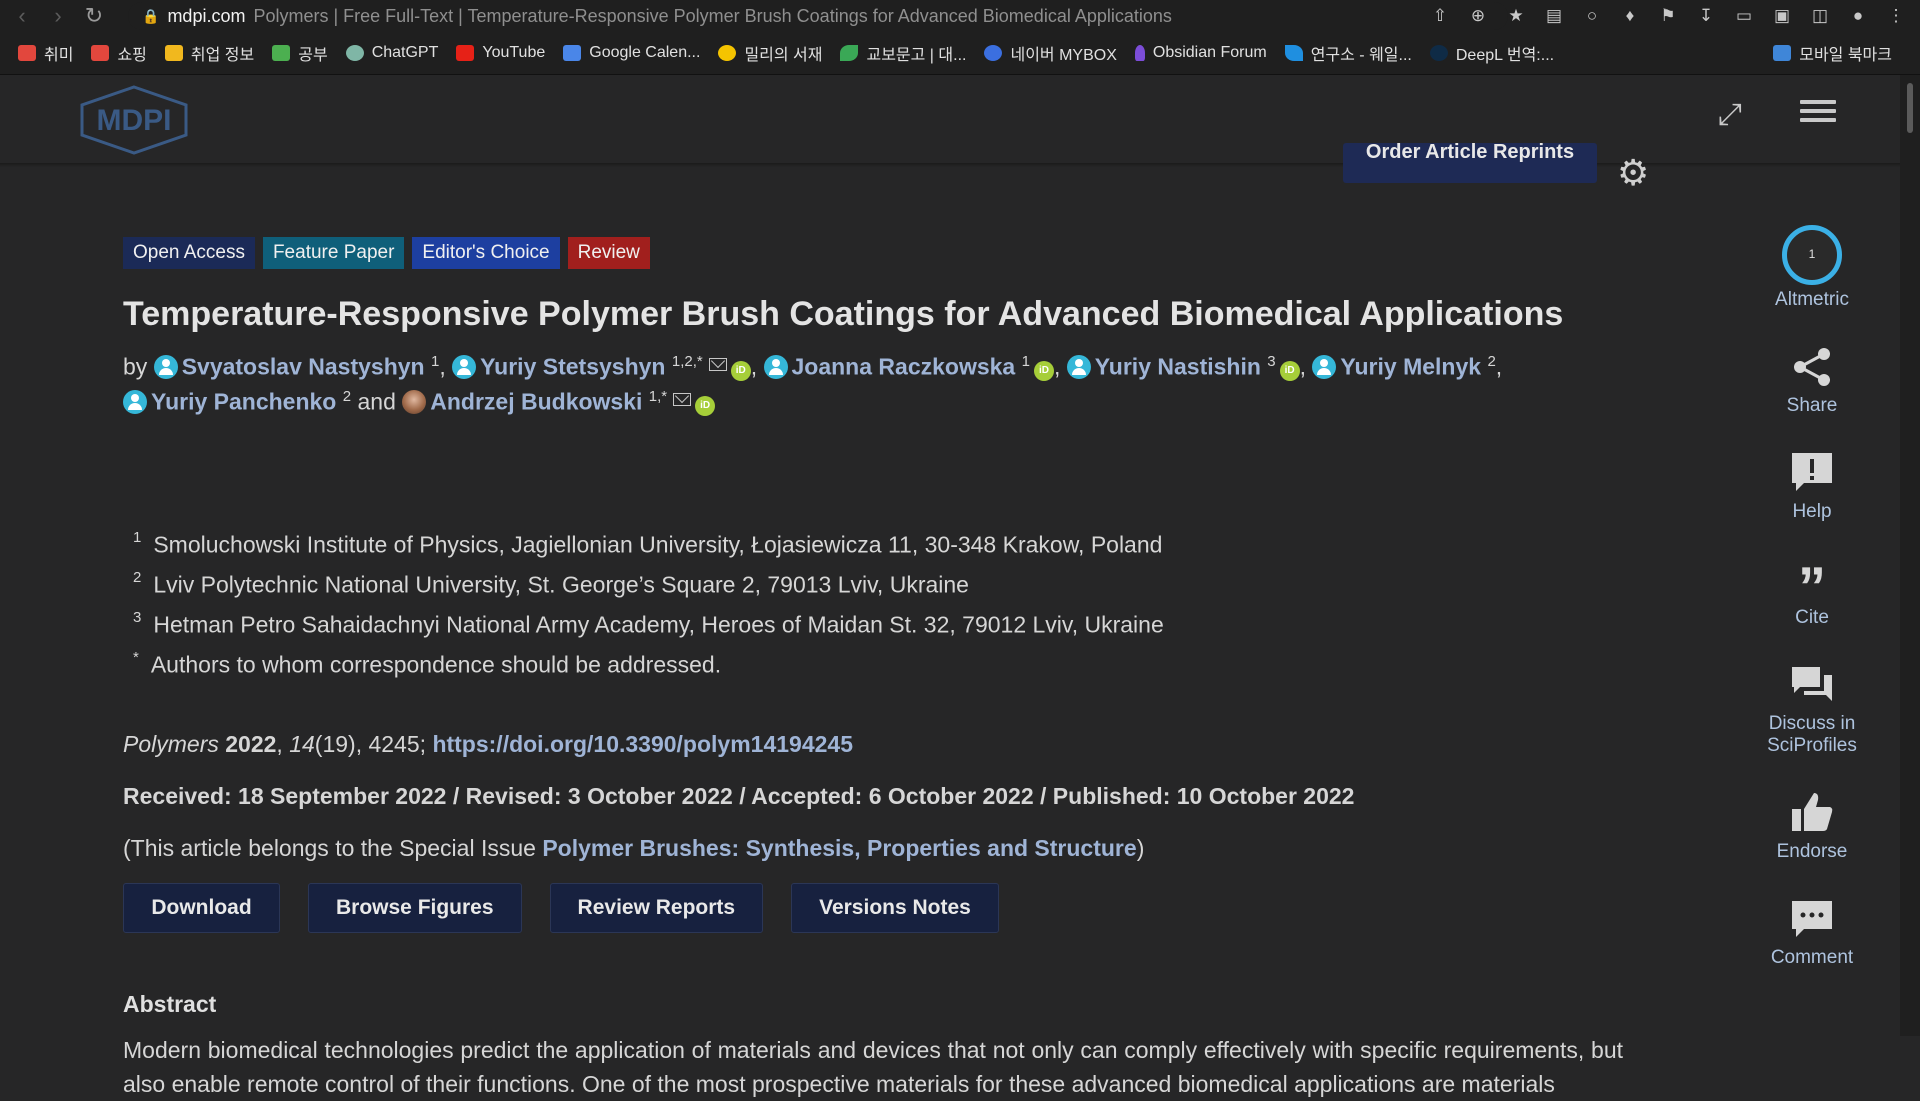 The image size is (1920, 1101). What do you see at coordinates (1812, 367) in the screenshot?
I see `share-icon` at bounding box center [1812, 367].